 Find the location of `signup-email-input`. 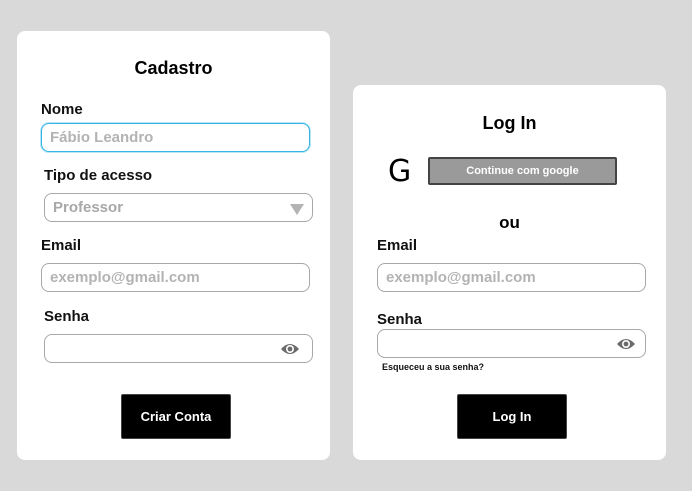

signup-email-input is located at coordinates (175, 277).